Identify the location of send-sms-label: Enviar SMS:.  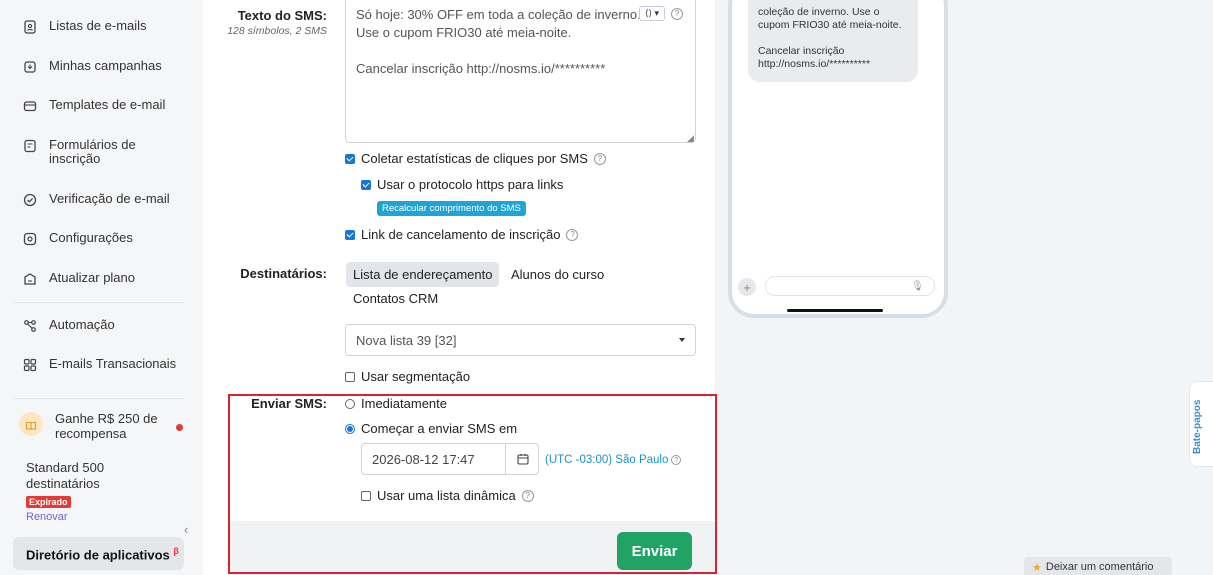
(289, 403).